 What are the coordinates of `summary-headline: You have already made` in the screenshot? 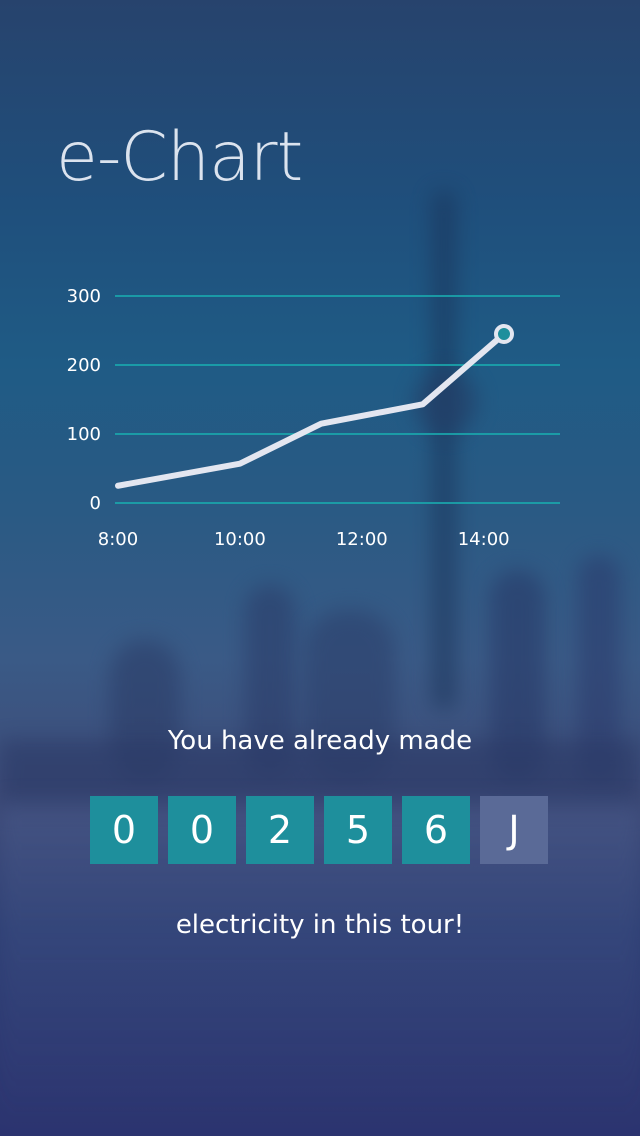 It's located at (320, 741).